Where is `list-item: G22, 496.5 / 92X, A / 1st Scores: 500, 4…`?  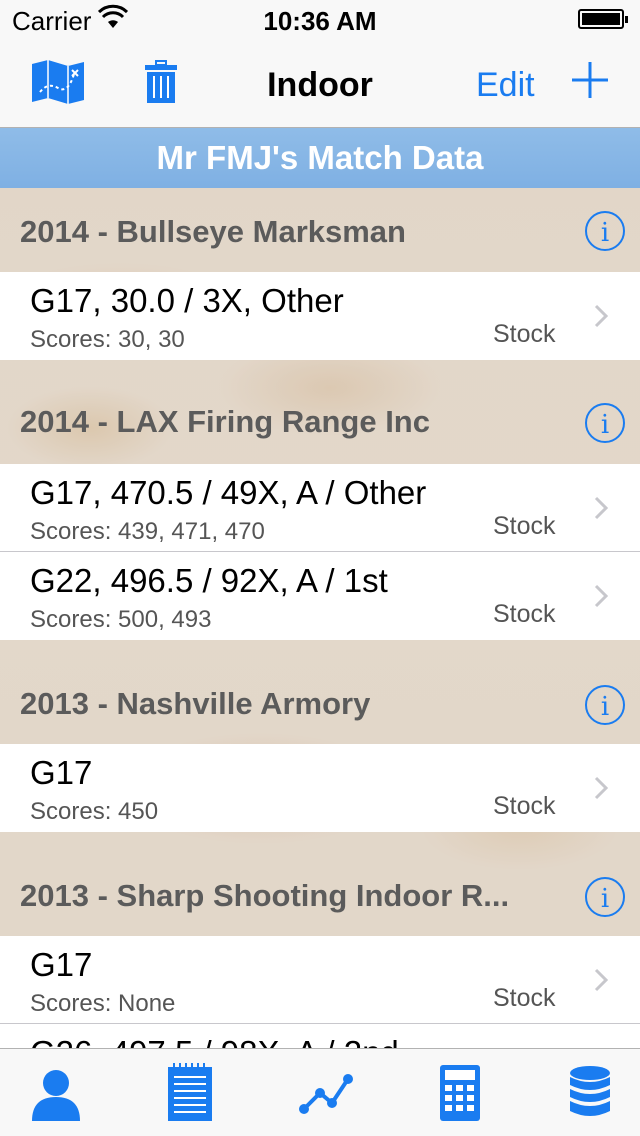
list-item: G22, 496.5 / 92X, A / 1st Scores: 500, 4… is located at coordinates (320, 596).